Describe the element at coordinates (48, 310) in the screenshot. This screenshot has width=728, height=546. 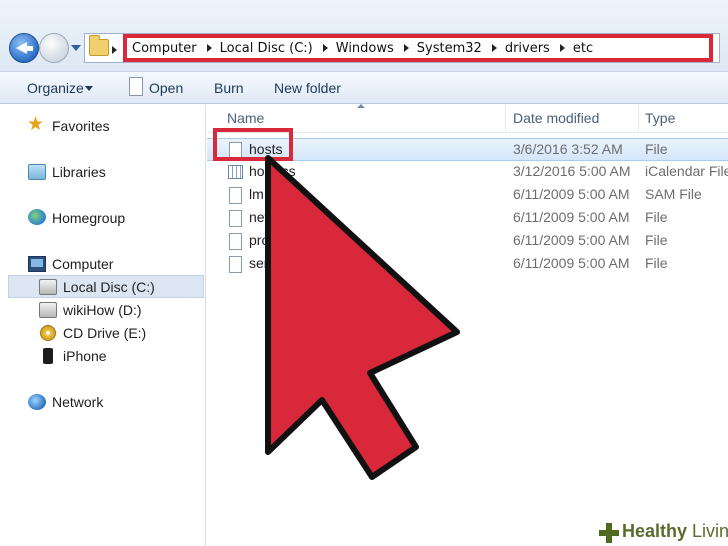
I see `drive-icon` at that location.